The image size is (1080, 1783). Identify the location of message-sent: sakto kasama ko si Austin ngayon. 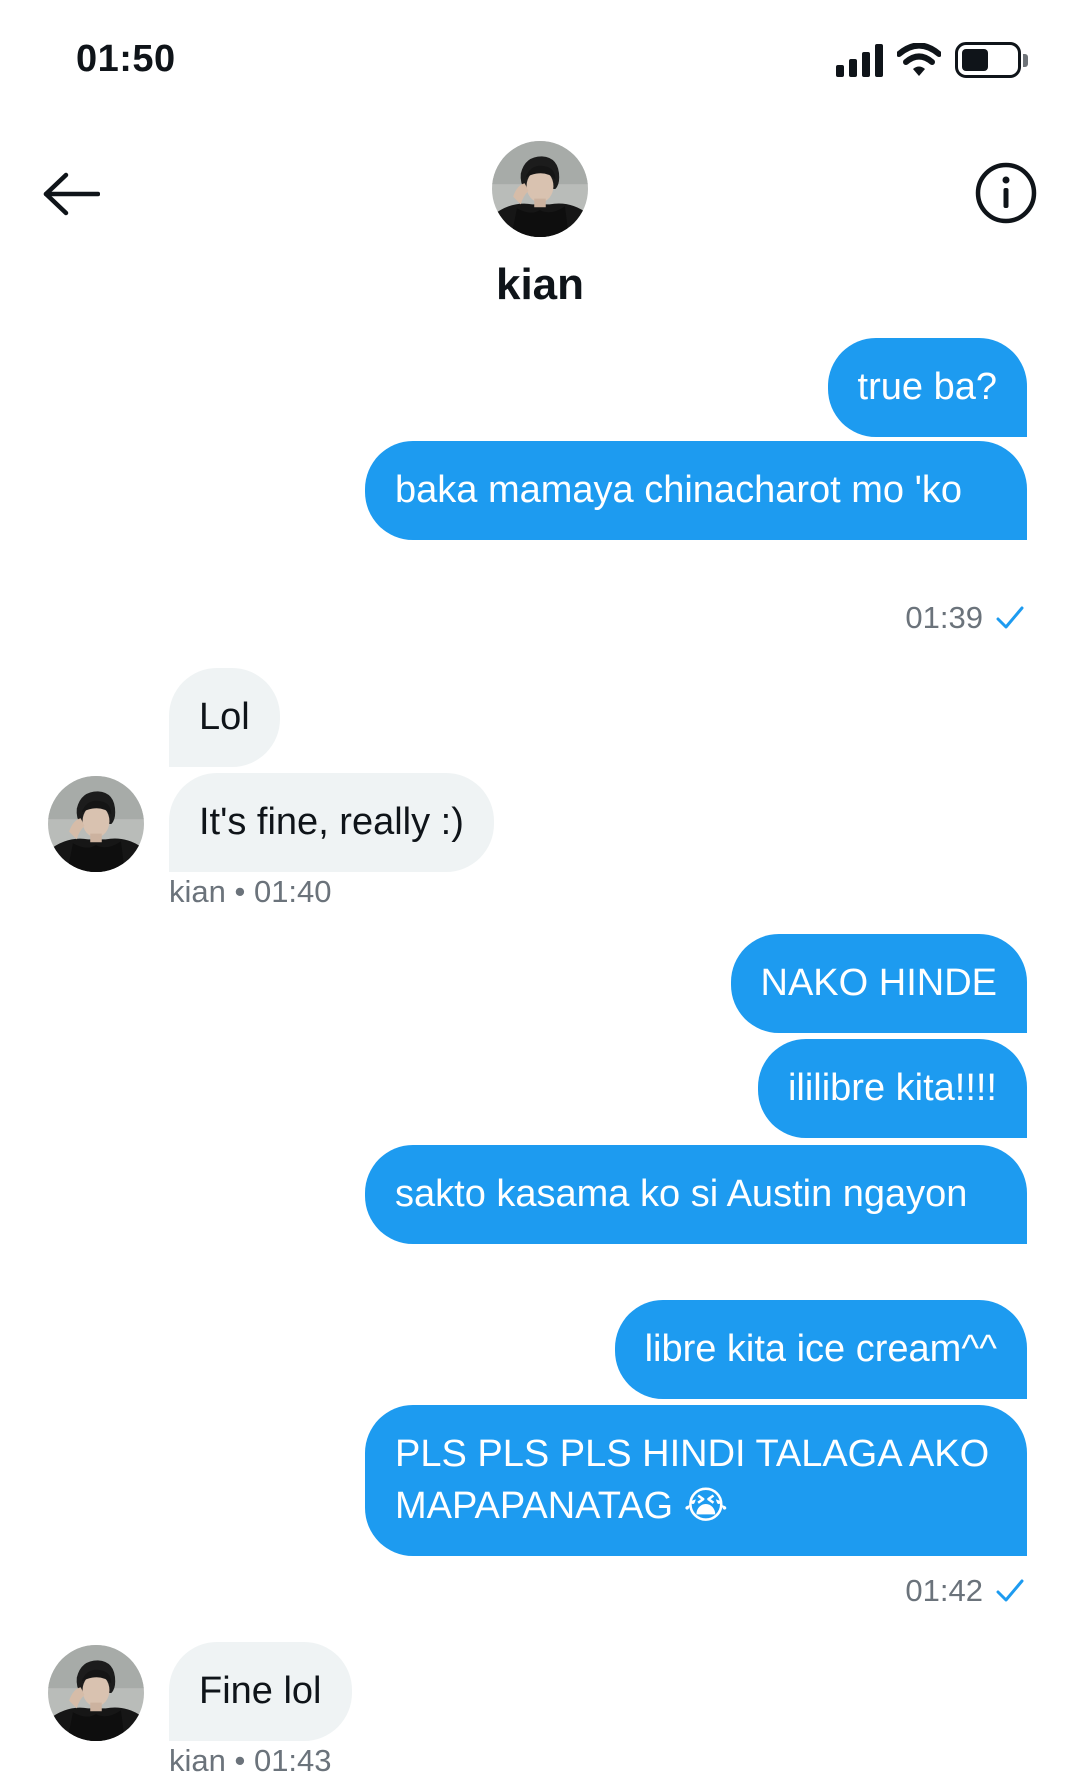
(696, 1194).